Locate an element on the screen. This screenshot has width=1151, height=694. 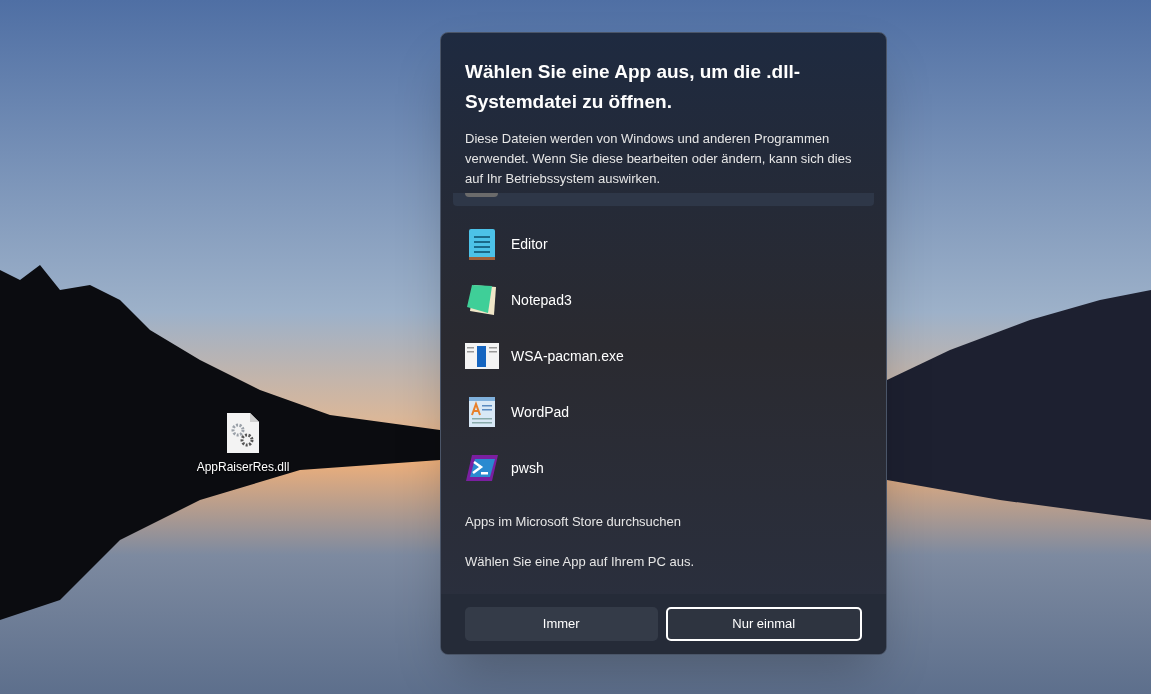
terminal-icon is located at coordinates (482, 468).